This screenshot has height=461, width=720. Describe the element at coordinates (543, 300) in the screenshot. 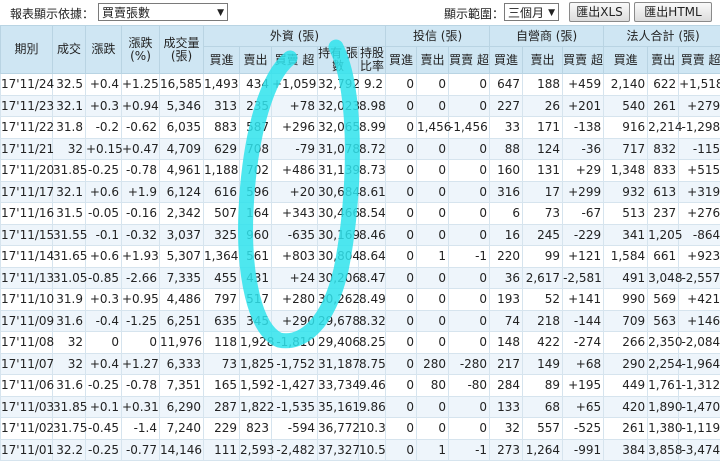

I see `cell-dealer-sell: 52` at that location.